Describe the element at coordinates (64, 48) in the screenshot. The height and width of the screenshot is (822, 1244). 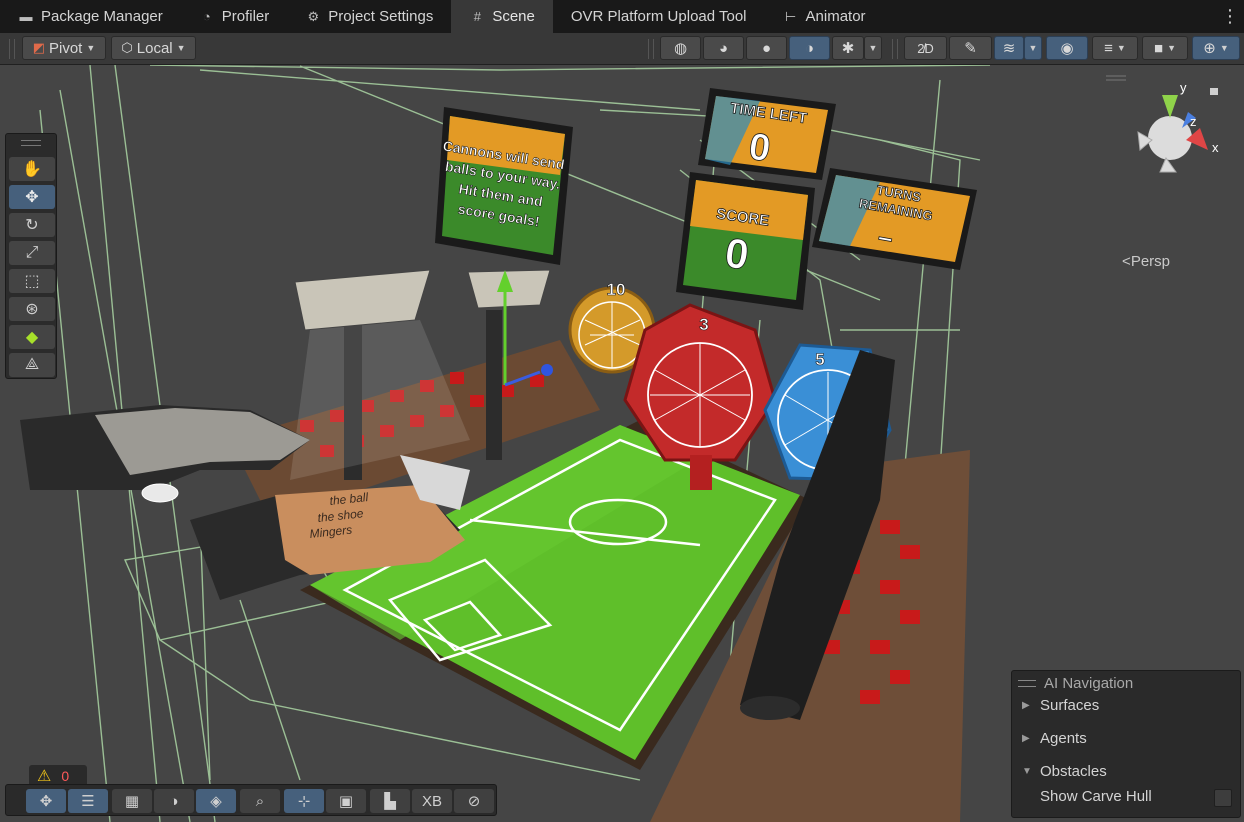
I see `pivot-dropdown: ◩ Pivot ▼` at that location.